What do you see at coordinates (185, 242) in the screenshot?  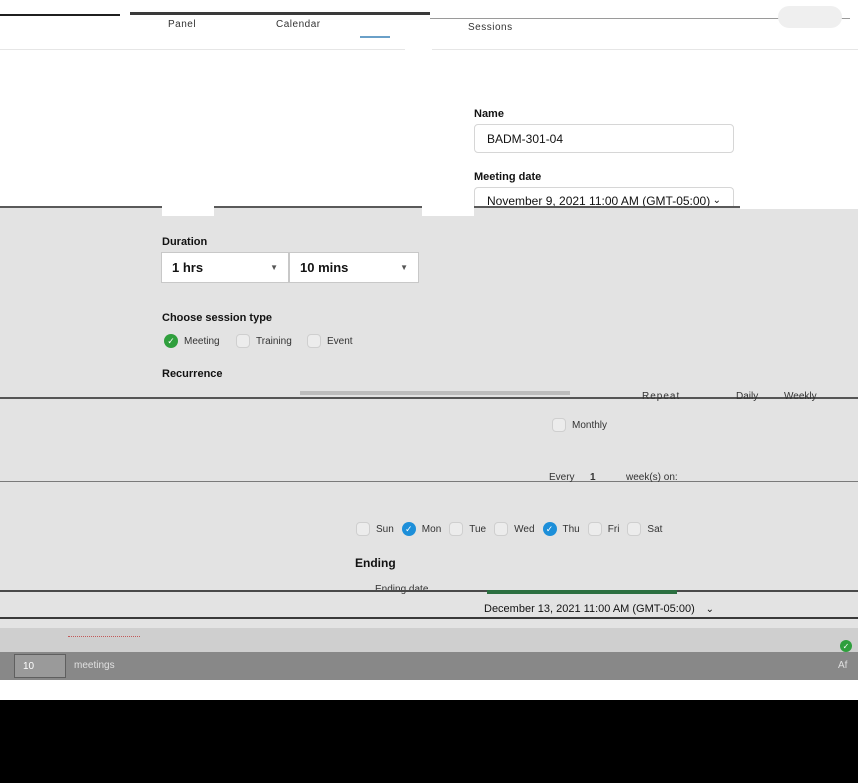 I see `duration-label: Duration` at bounding box center [185, 242].